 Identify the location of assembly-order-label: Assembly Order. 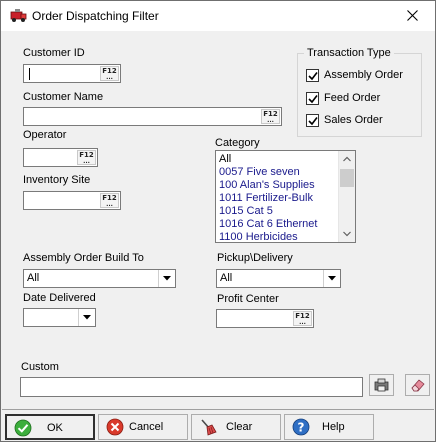
(363, 75).